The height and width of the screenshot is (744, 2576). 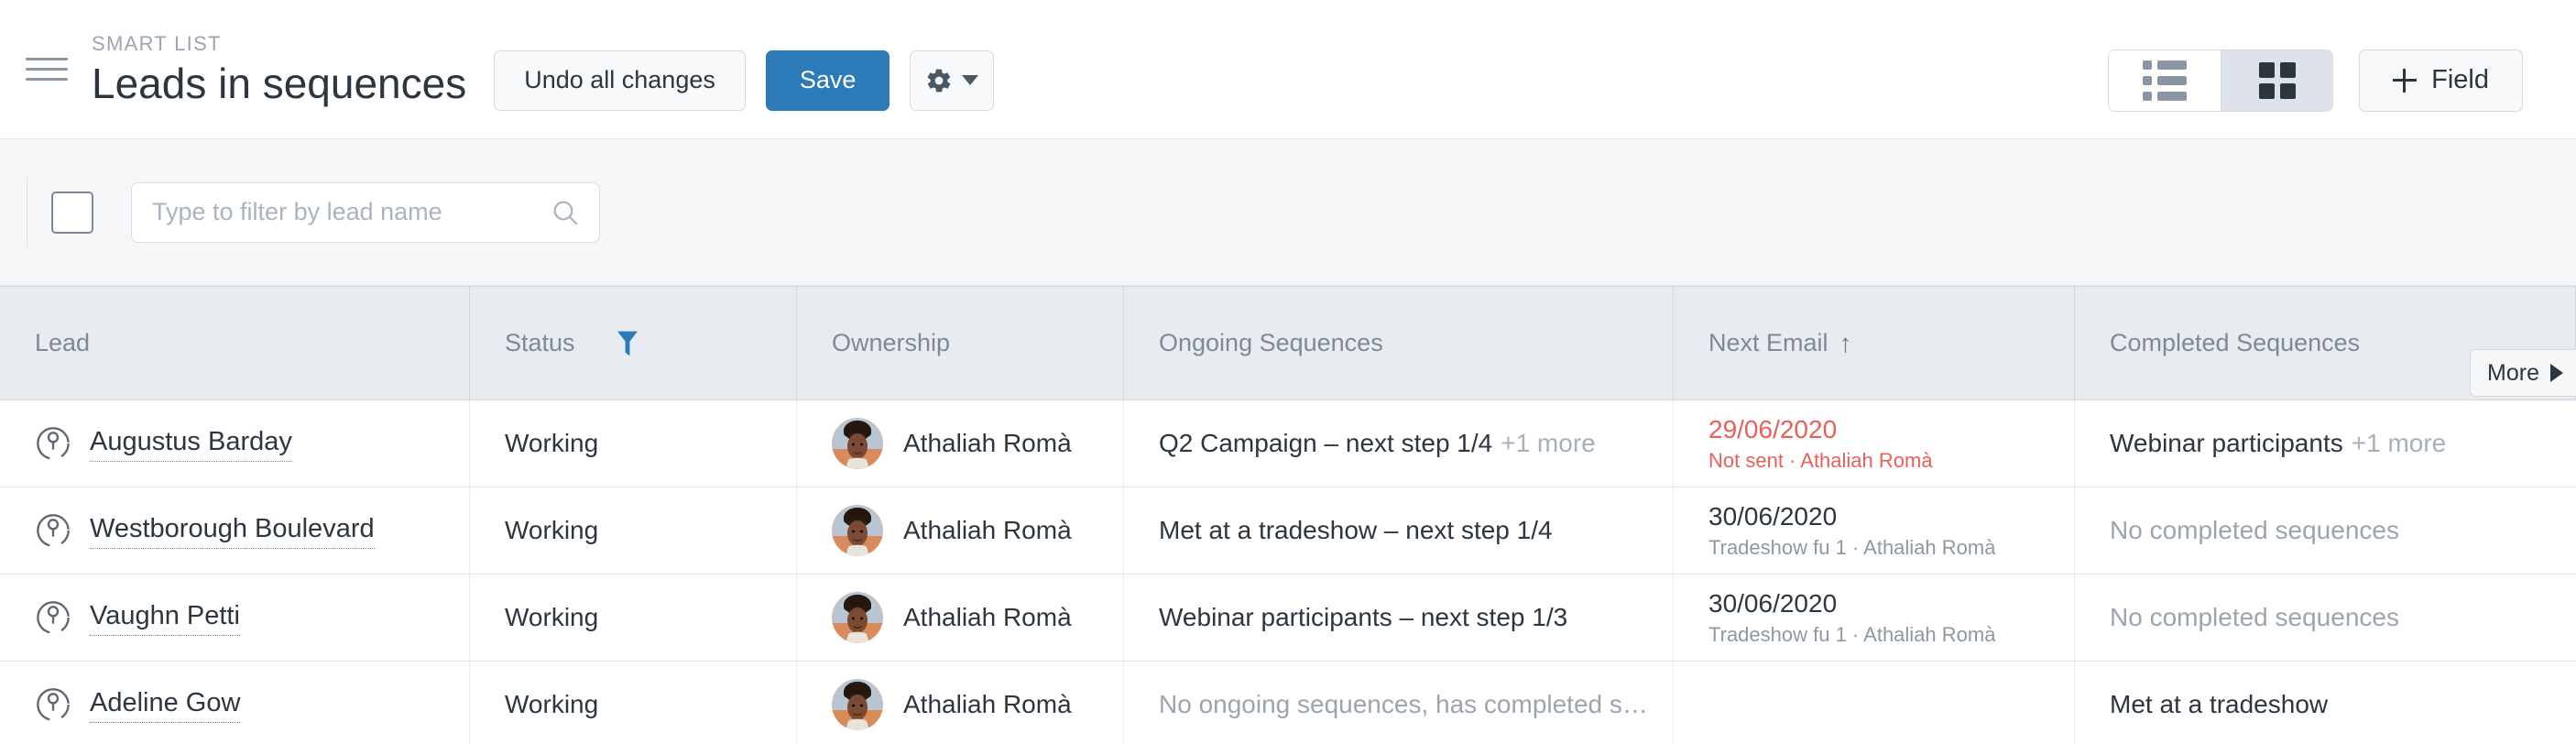 What do you see at coordinates (1399, 343) in the screenshot?
I see `column-header-ongoing-sequences: Ongoing Sequences` at bounding box center [1399, 343].